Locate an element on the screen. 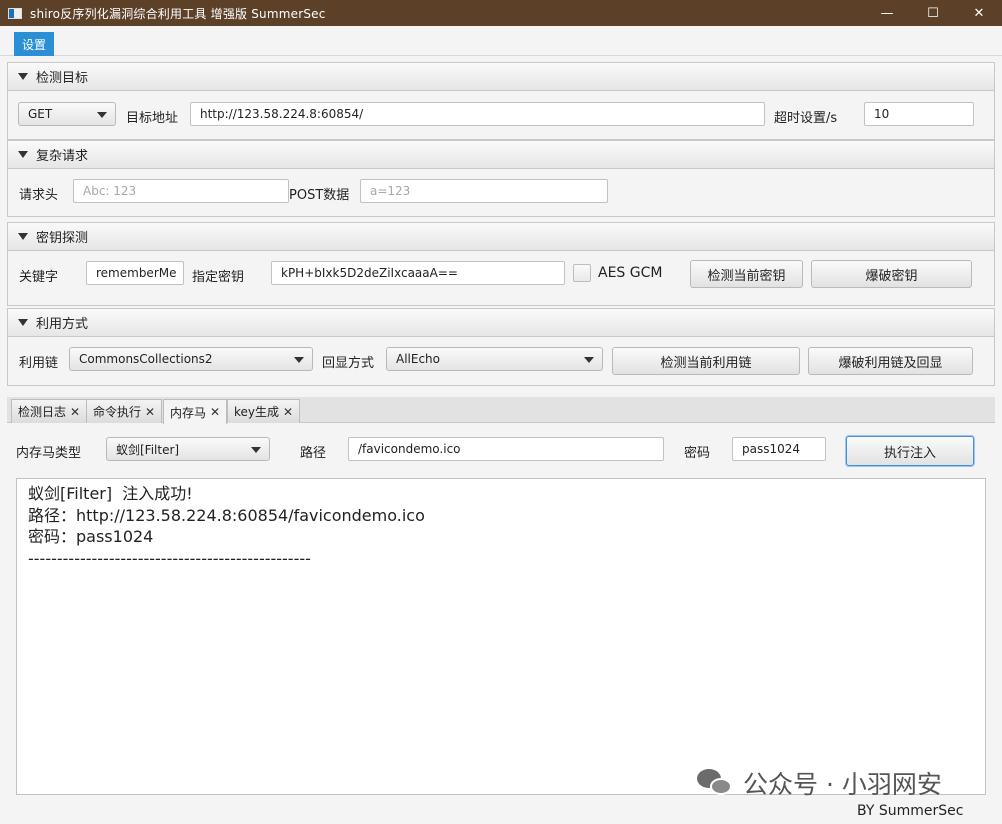 The height and width of the screenshot is (824, 1002). timeout-label: 超时设置/s is located at coordinates (806, 118).